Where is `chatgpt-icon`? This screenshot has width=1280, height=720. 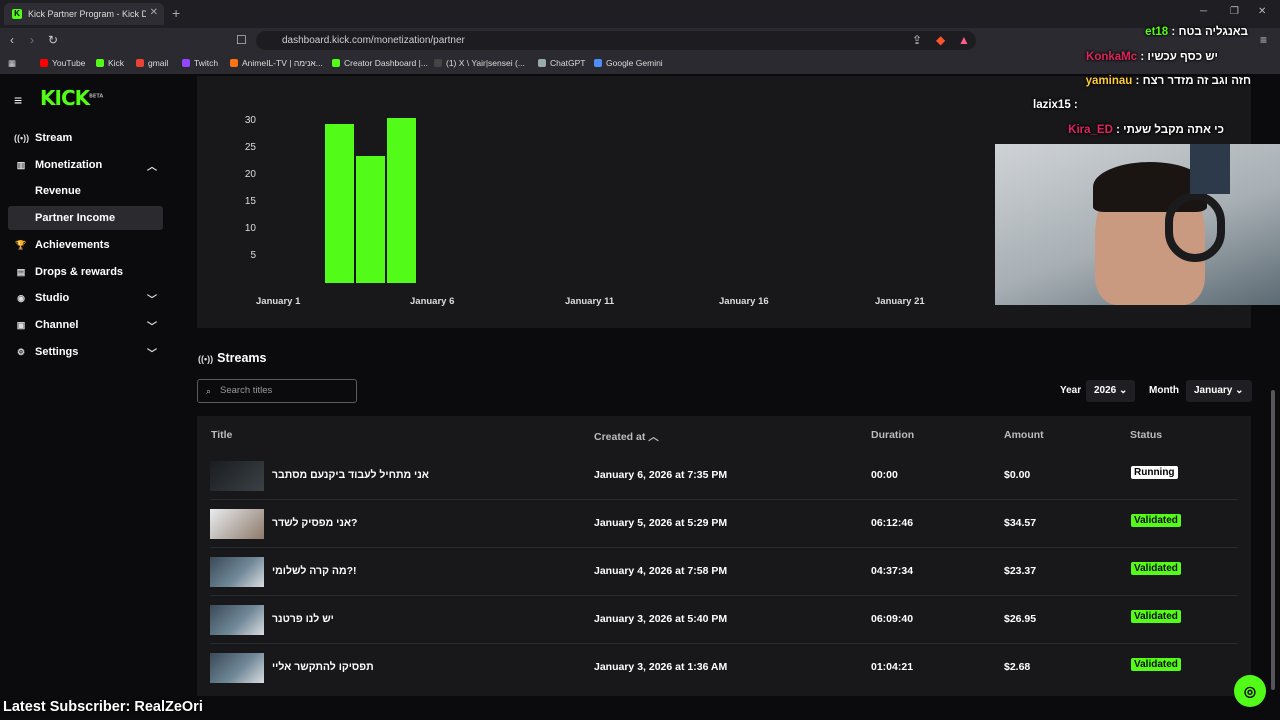
chatgpt-icon is located at coordinates (542, 63).